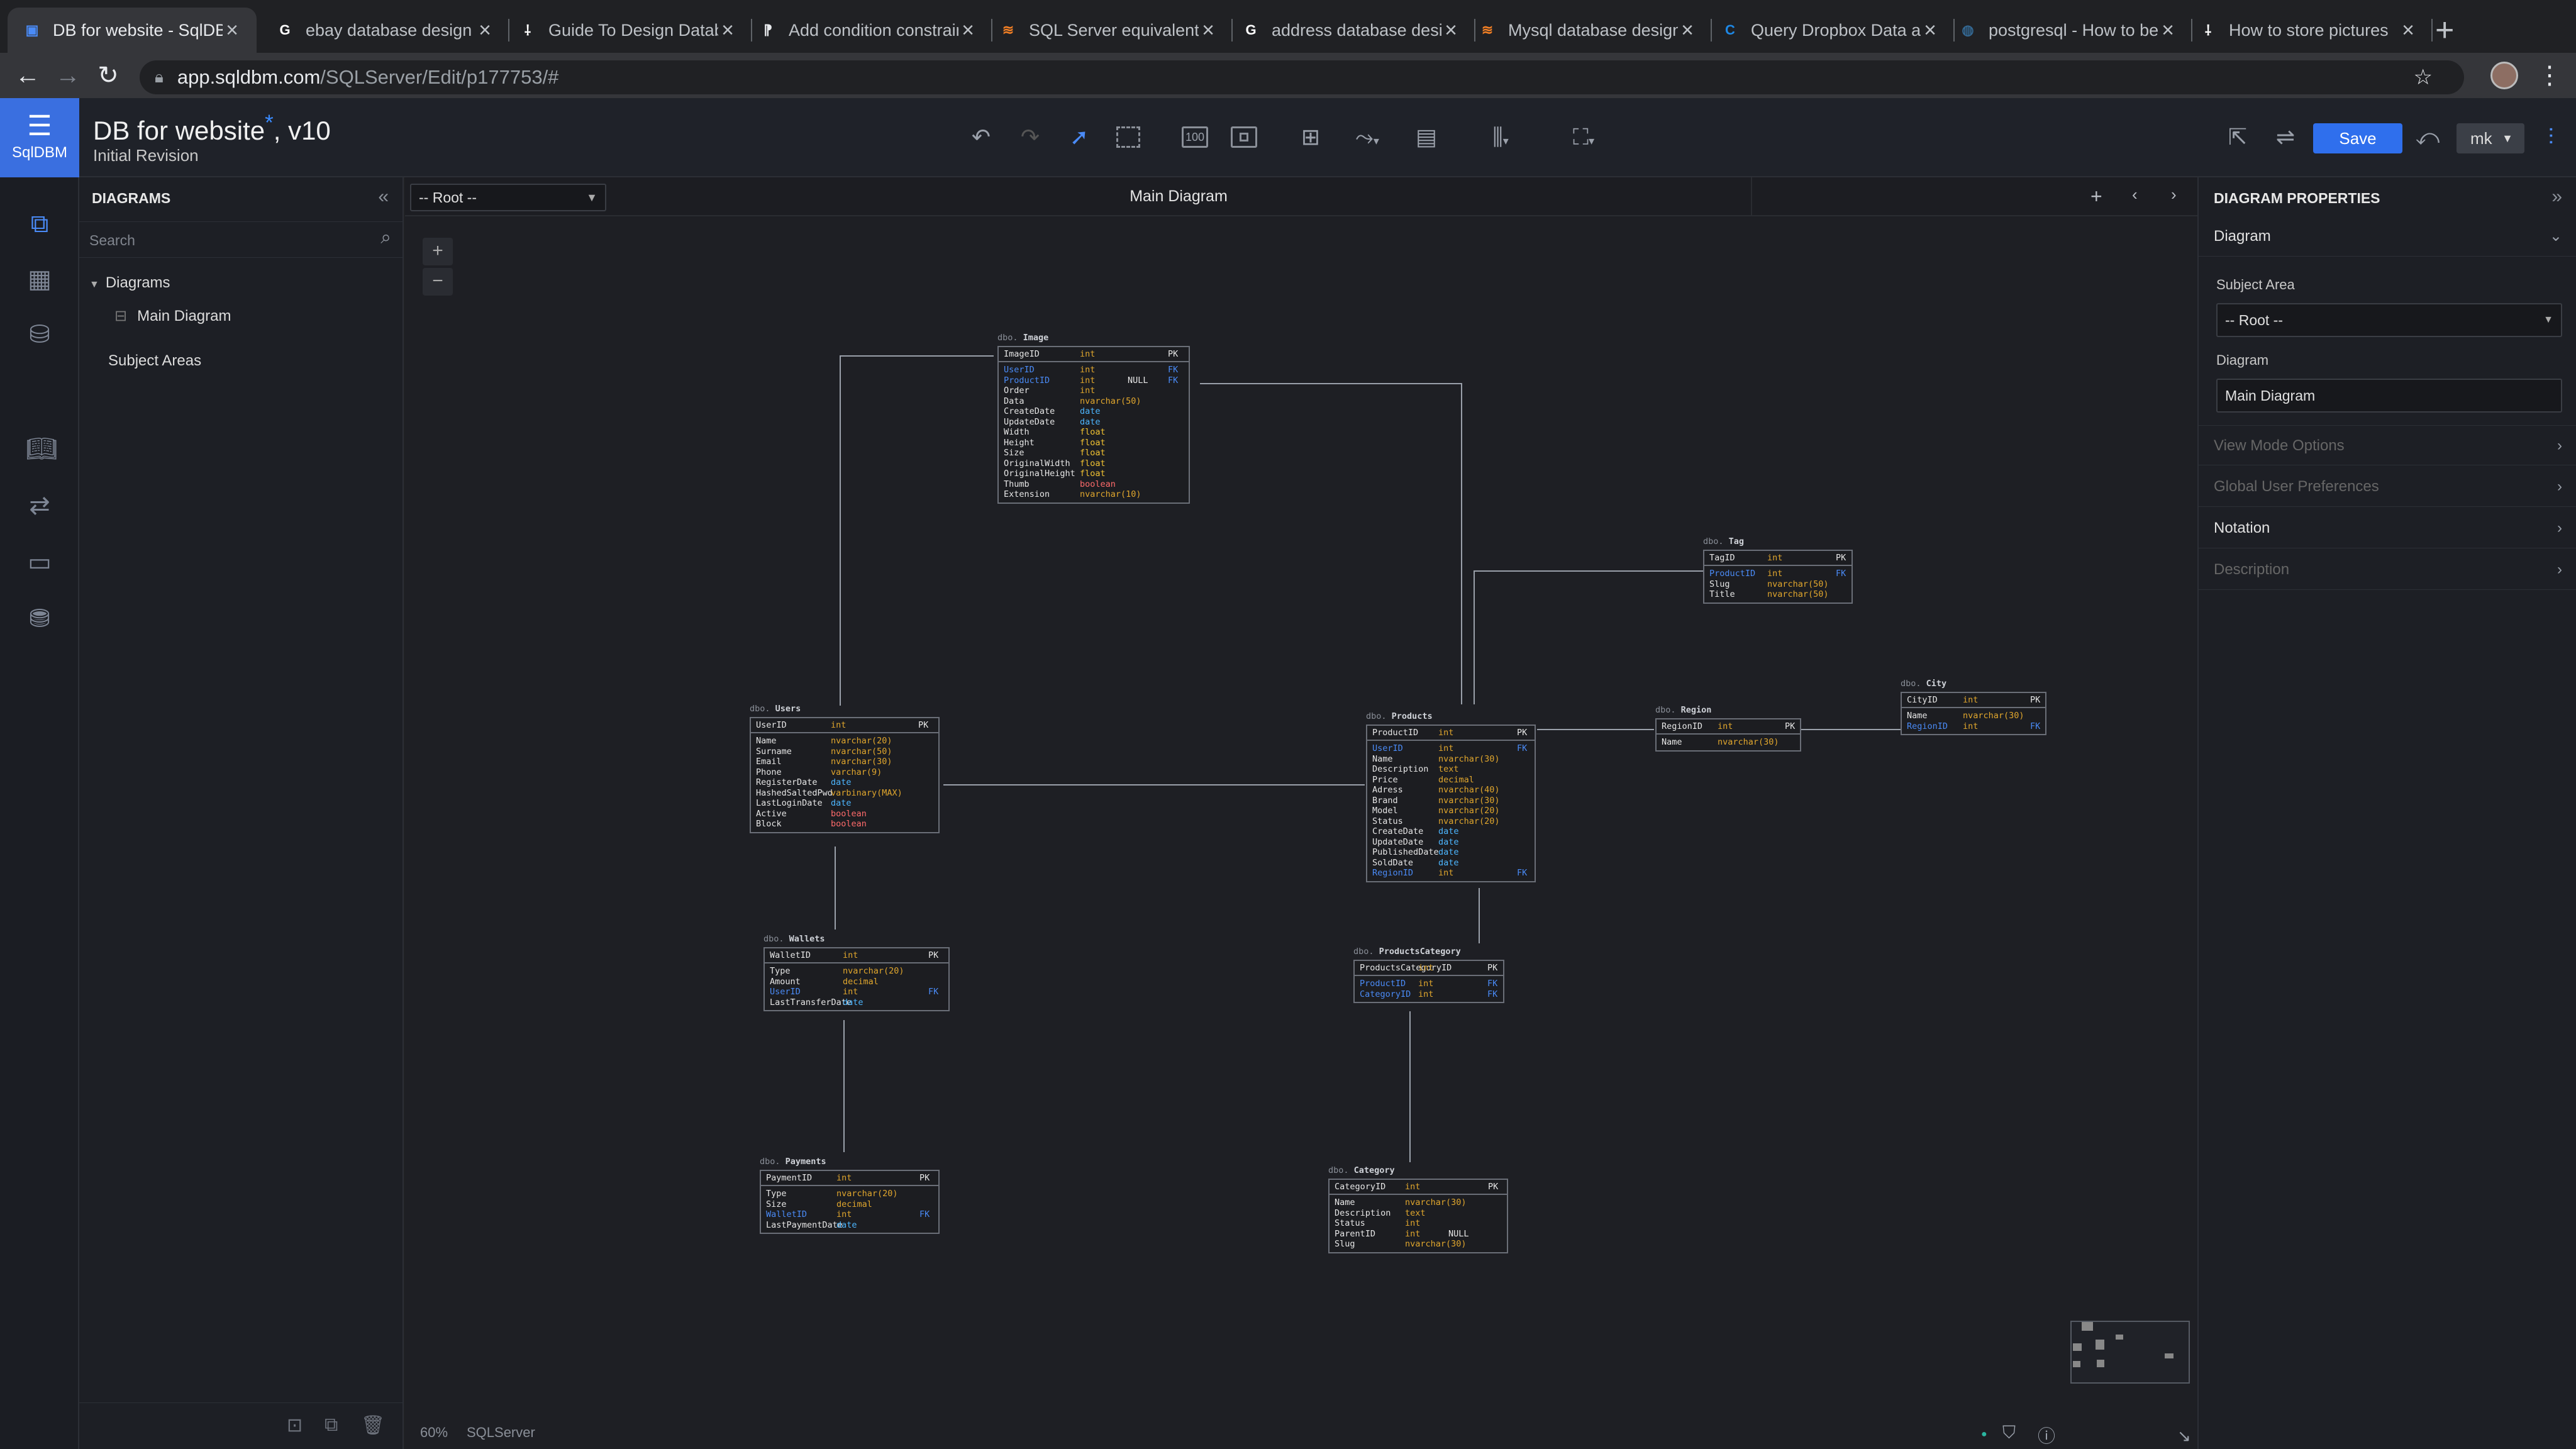 The height and width of the screenshot is (1449, 2576). I want to click on back-icon: ←, so click(28, 75).